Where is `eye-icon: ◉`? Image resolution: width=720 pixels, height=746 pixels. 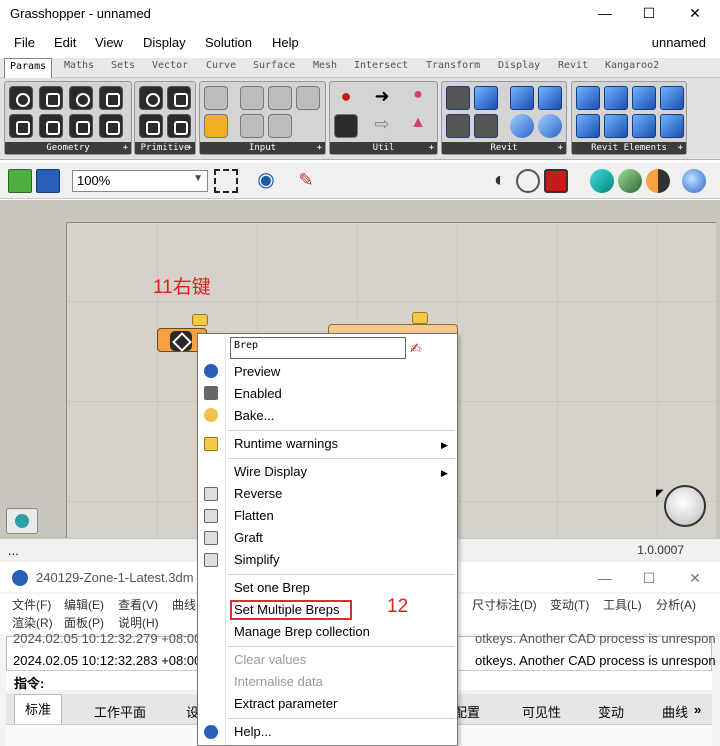 eye-icon: ◉ is located at coordinates (266, 181).